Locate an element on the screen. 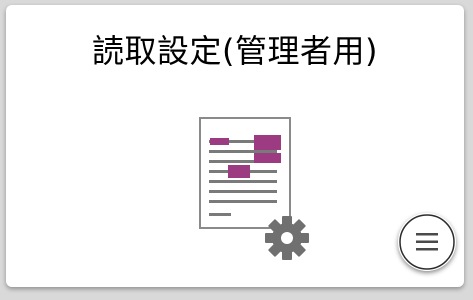  hamburger-menu-icon is located at coordinates (427, 242).